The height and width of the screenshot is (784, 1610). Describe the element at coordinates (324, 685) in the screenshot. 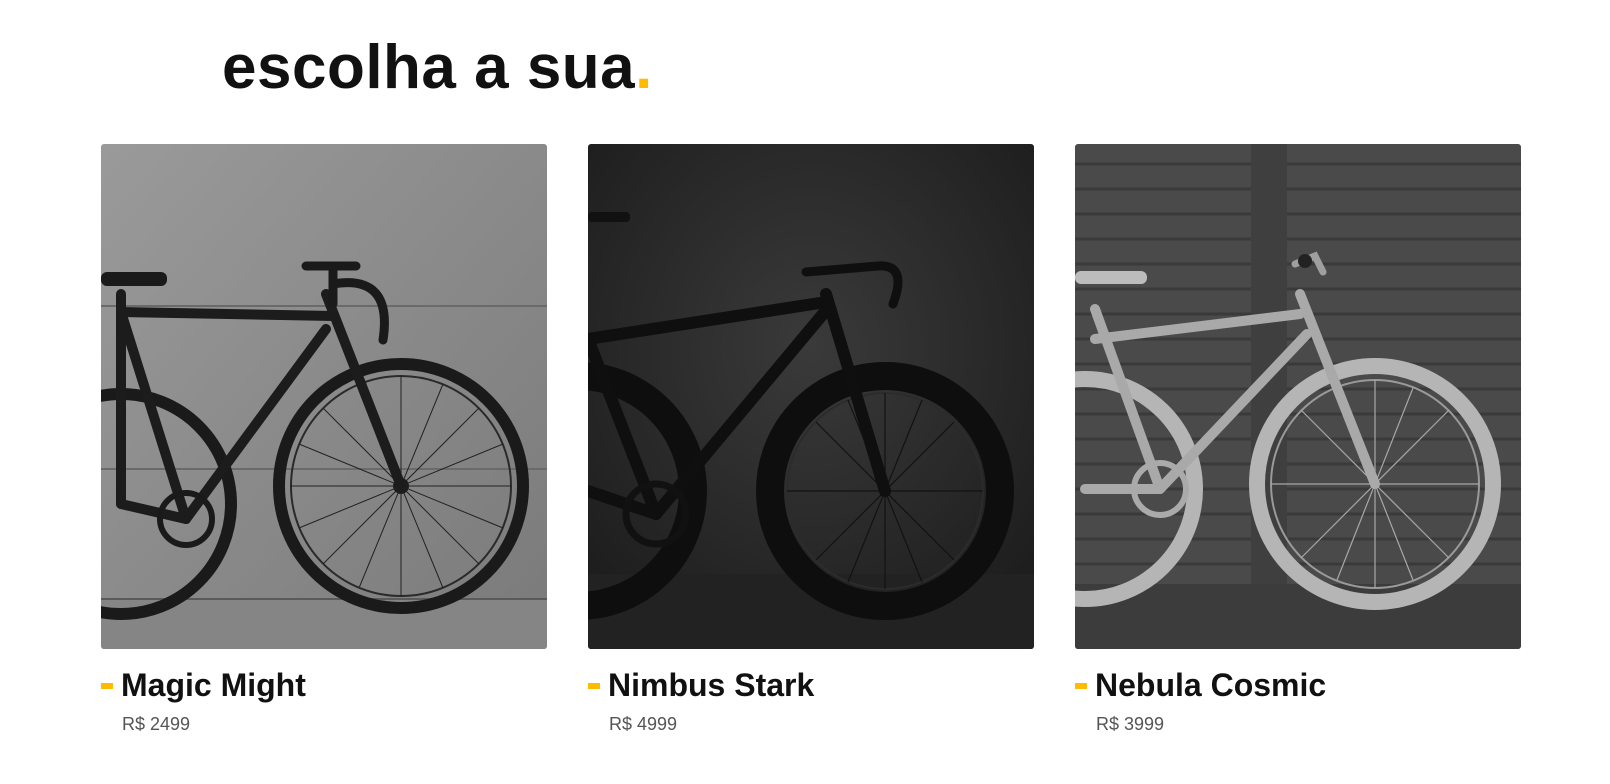

I see `product-title-row: Magic Might` at that location.